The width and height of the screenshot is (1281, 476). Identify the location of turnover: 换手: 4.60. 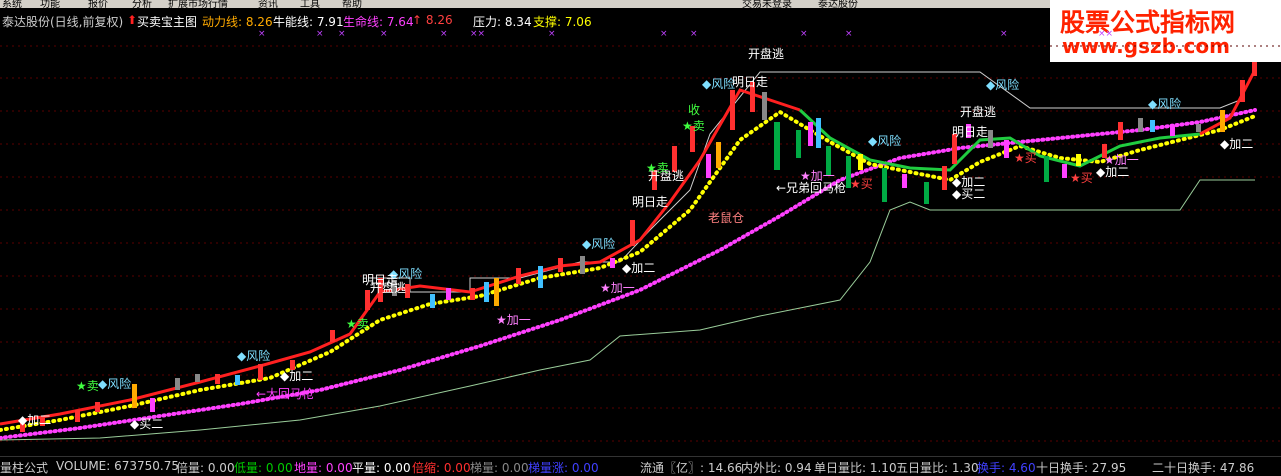
(1006, 468).